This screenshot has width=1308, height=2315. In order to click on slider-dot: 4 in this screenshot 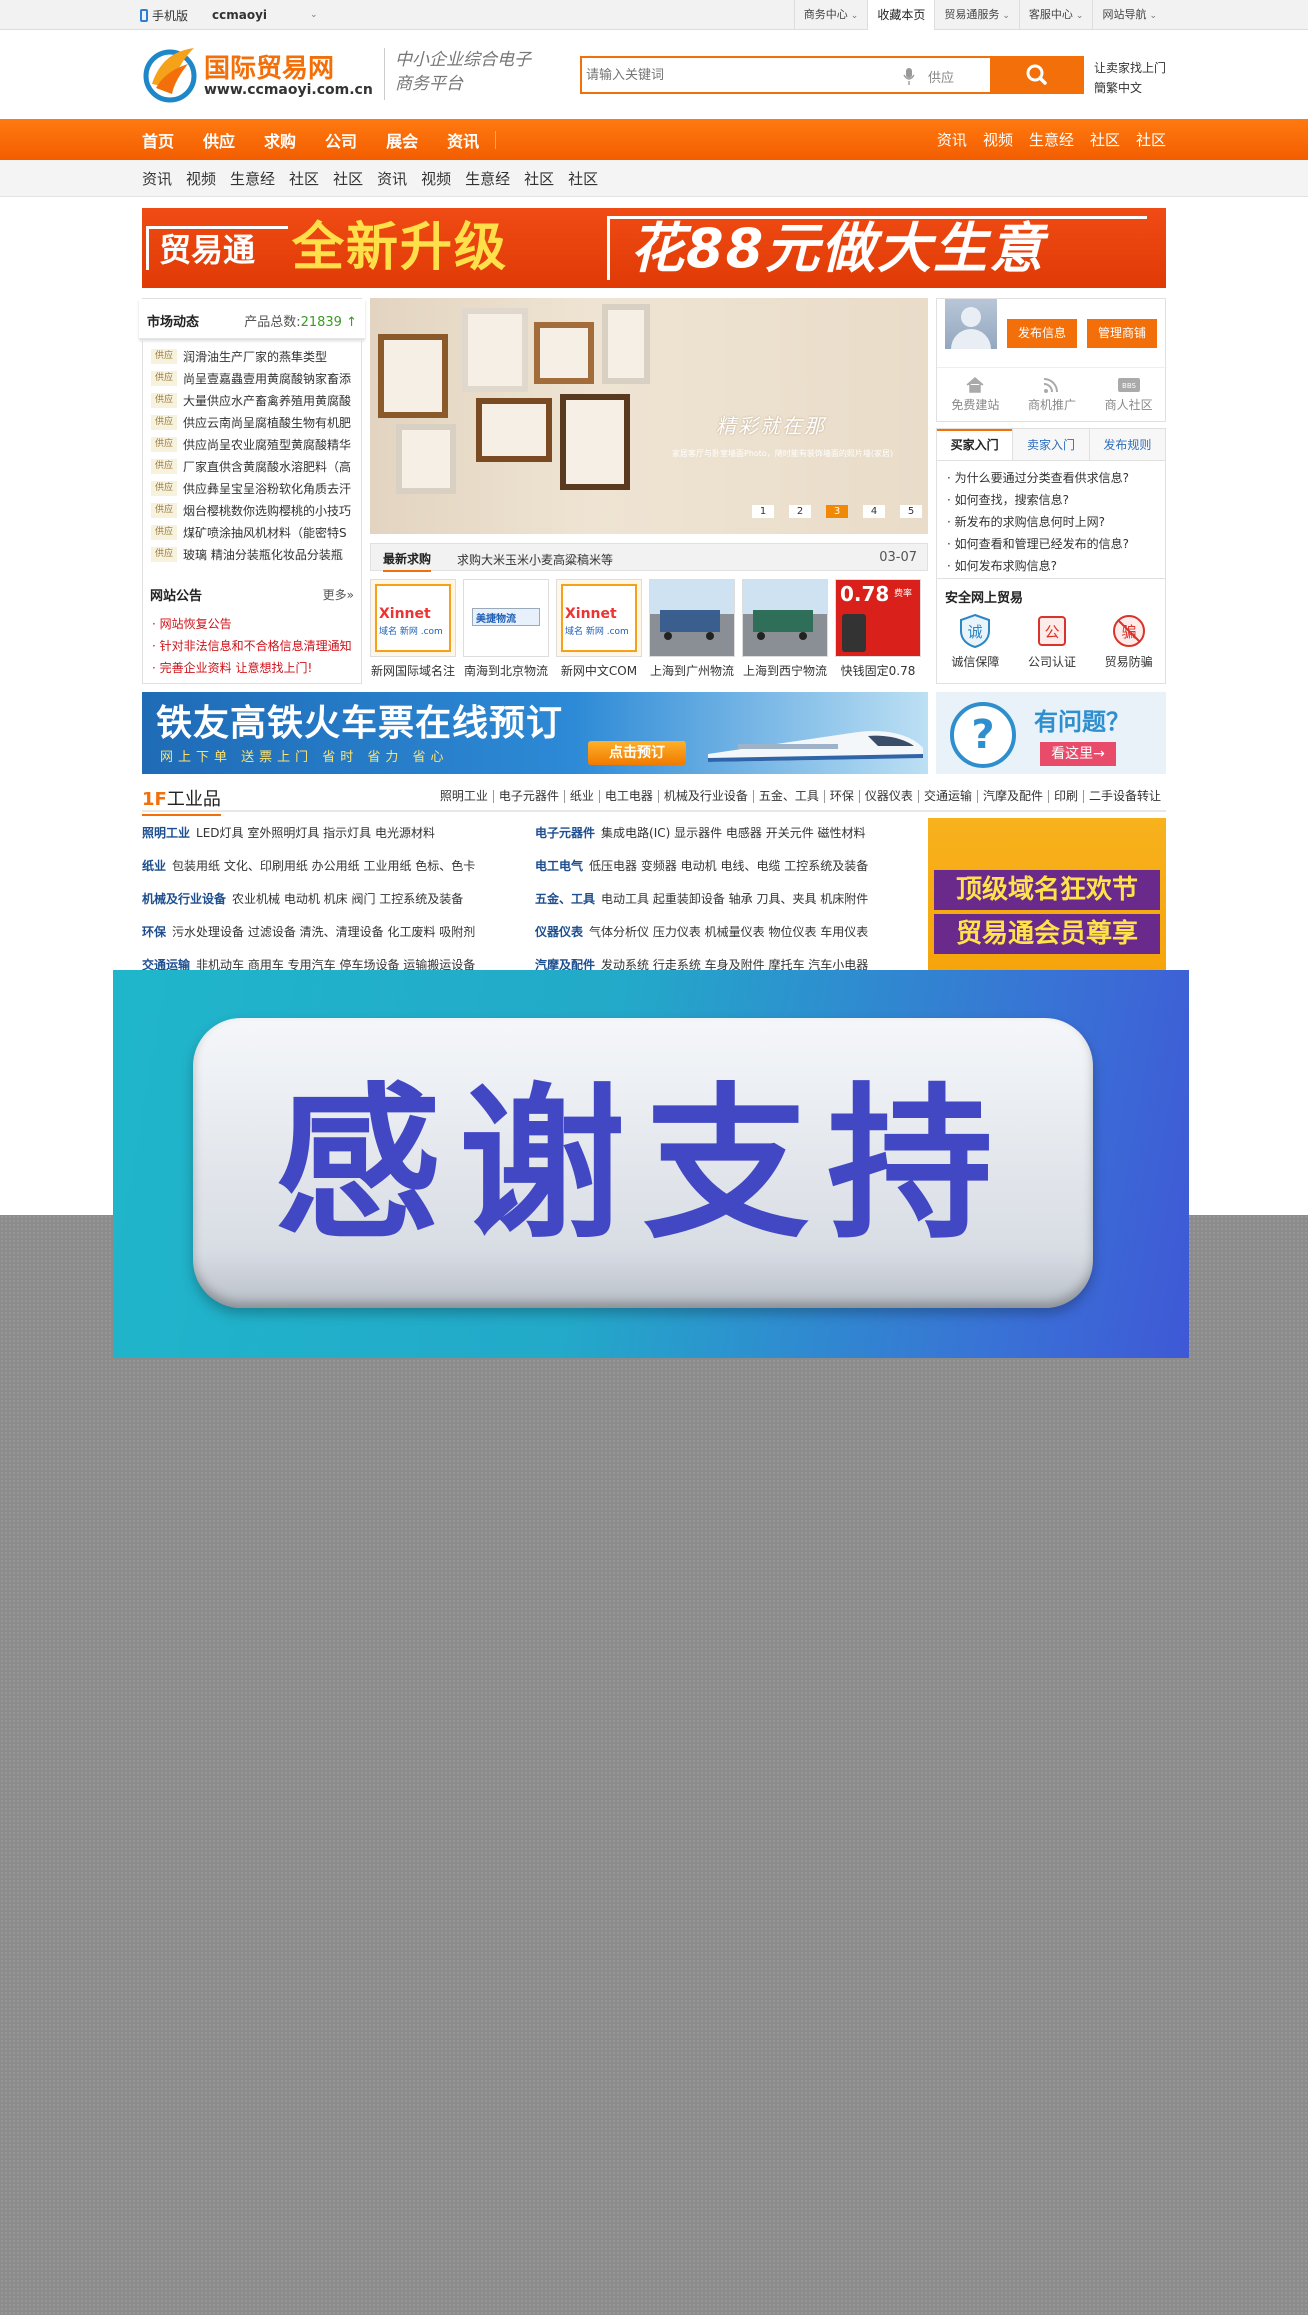, I will do `click(874, 511)`.